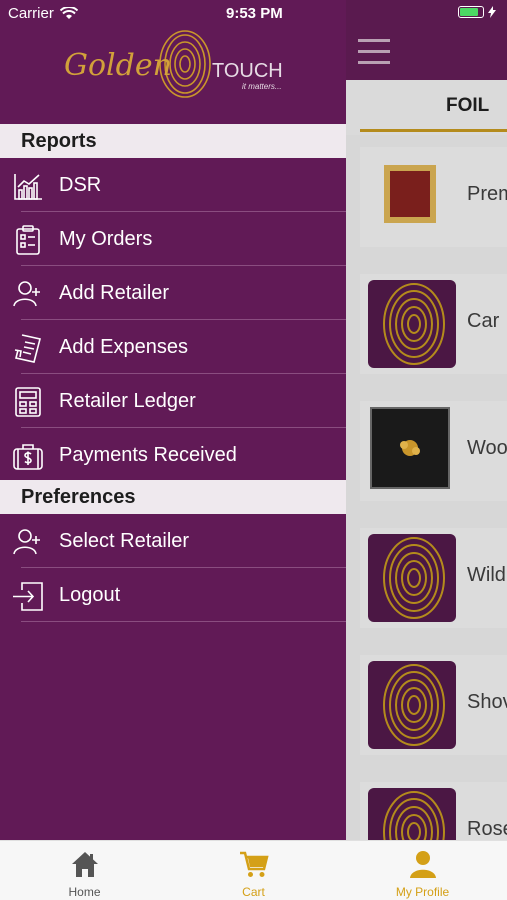 The image size is (507, 900). Describe the element at coordinates (487, 829) in the screenshot. I see `product-name: Rose` at that location.